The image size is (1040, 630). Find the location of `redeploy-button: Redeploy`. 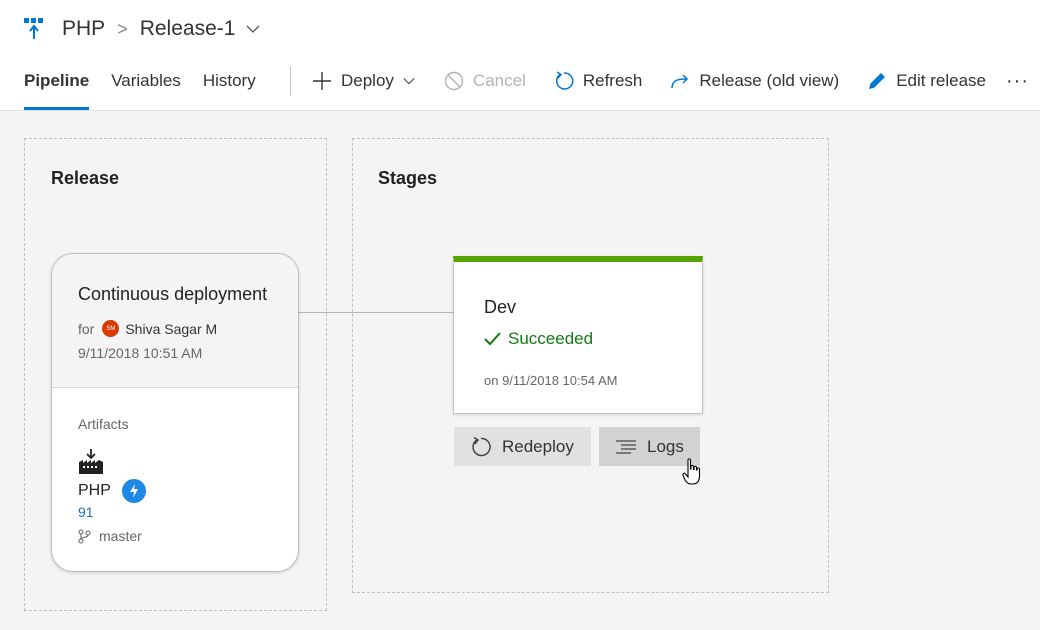

redeploy-button: Redeploy is located at coordinates (522, 446).